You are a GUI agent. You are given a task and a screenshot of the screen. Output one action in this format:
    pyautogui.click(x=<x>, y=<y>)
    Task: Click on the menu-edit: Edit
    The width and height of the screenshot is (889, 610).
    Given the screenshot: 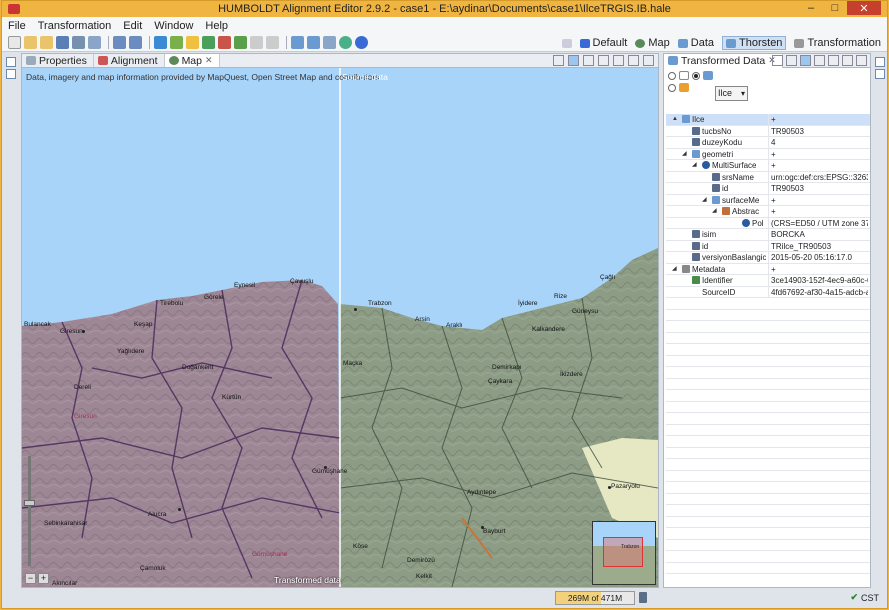 What is the action you would take?
    pyautogui.click(x=132, y=26)
    